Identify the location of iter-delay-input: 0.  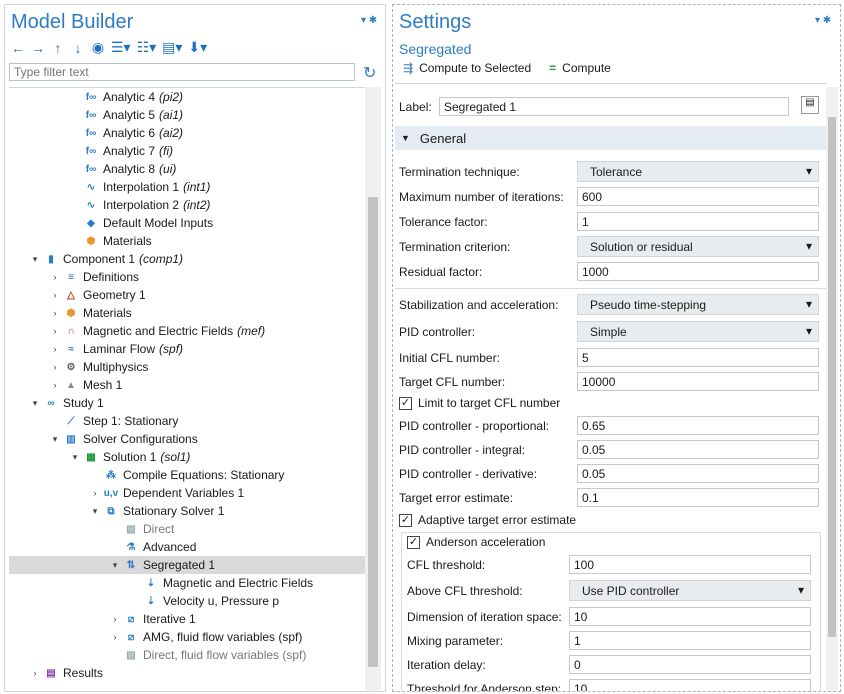
(690, 664).